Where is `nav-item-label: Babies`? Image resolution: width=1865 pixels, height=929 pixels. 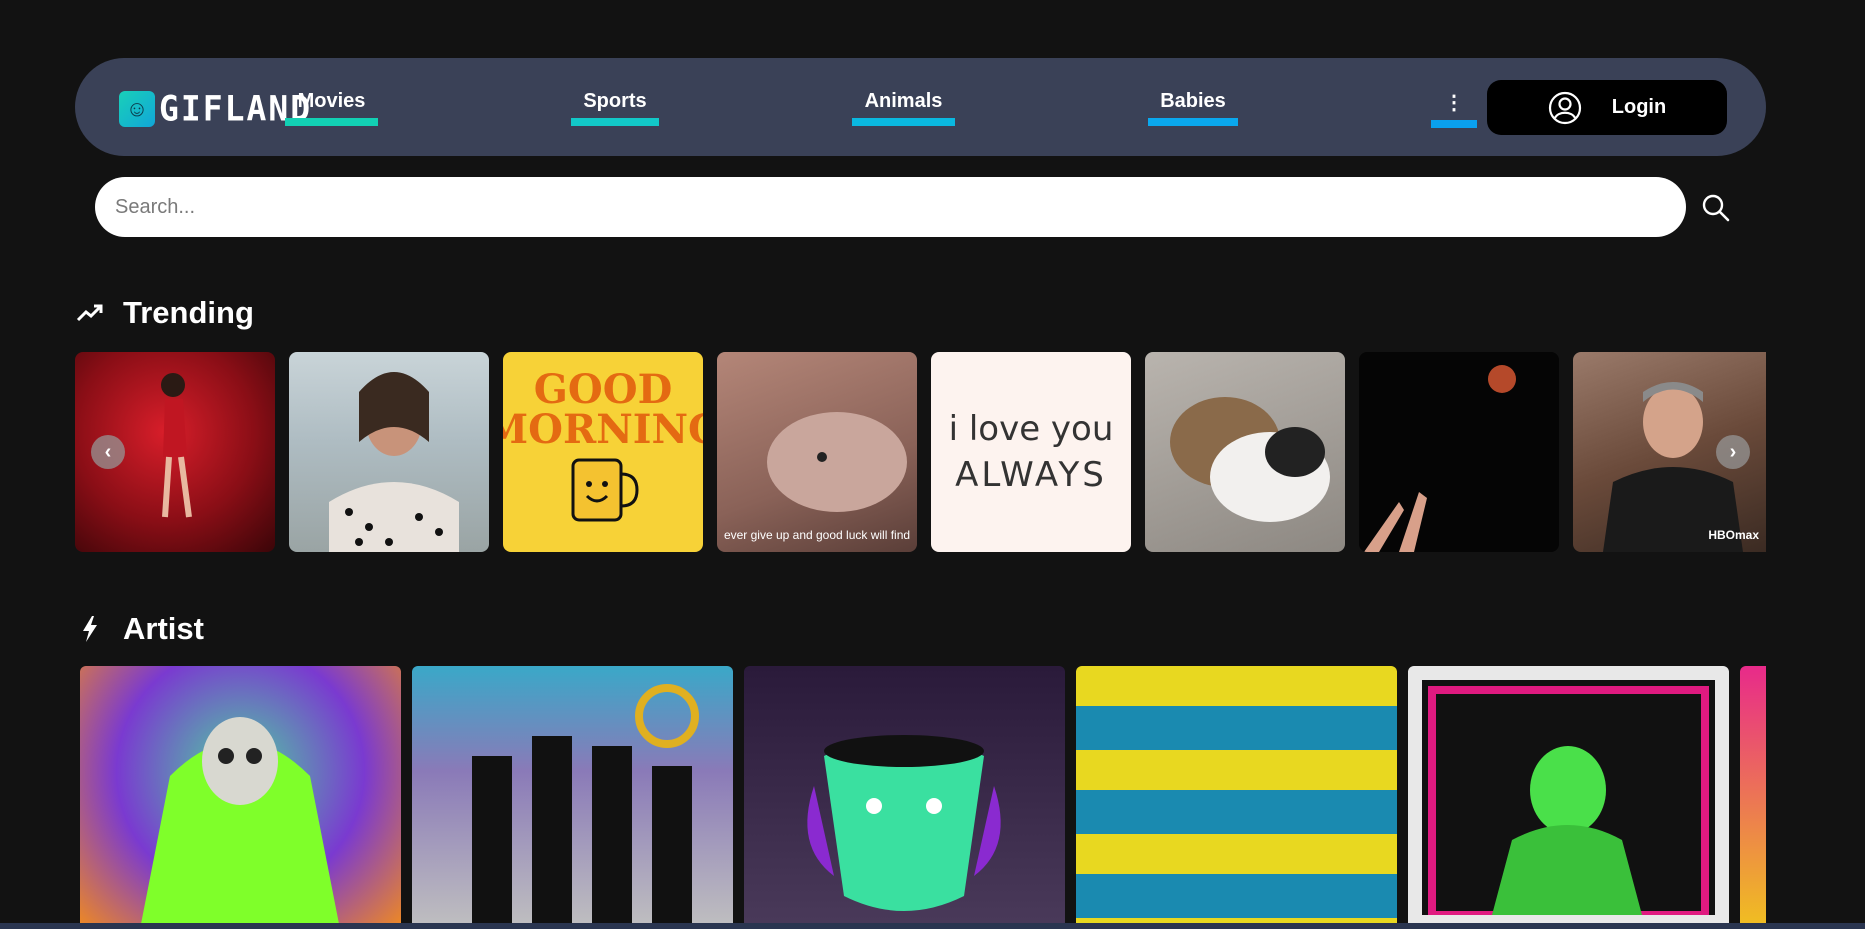
nav-item-label: Babies is located at coordinates (1193, 101).